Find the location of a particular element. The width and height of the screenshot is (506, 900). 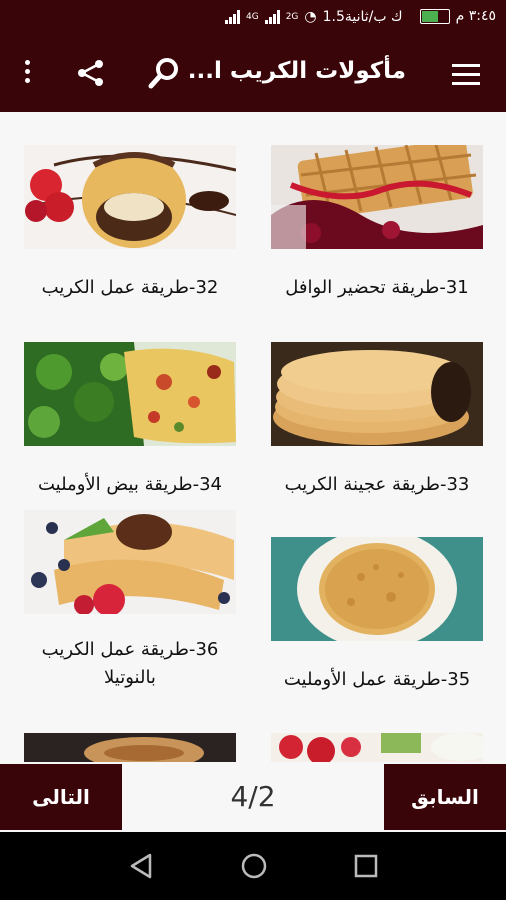

recipe-card-35: 35-طريقة عمل الأومليت is located at coordinates (377, 616).